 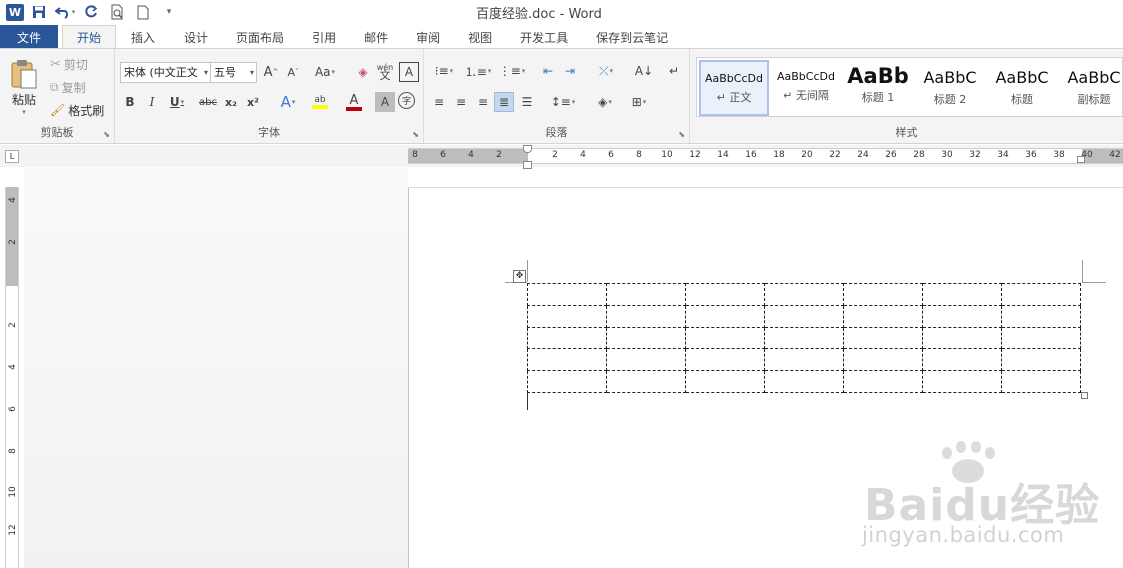 I want to click on paste-button: 粘贴 ▾, so click(x=24, y=87).